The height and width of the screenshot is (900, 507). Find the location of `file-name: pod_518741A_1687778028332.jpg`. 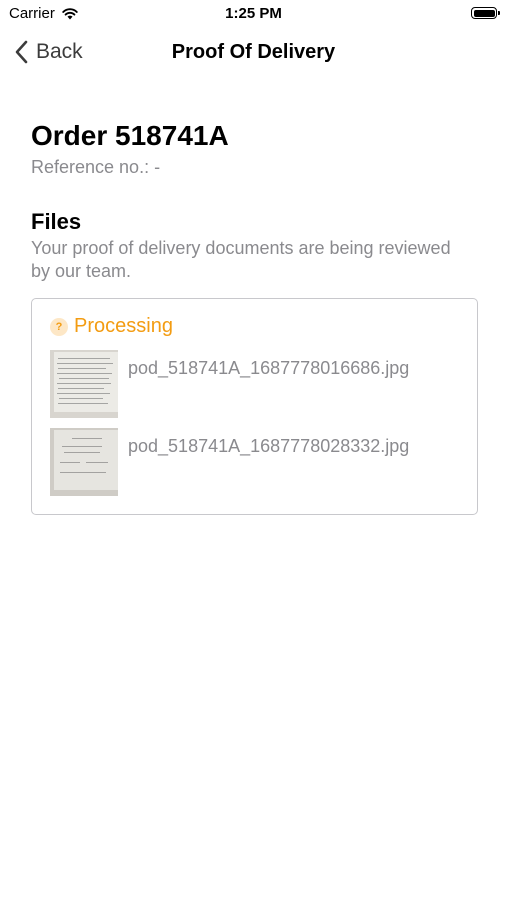

file-name: pod_518741A_1687778028332.jpg is located at coordinates (268, 446).